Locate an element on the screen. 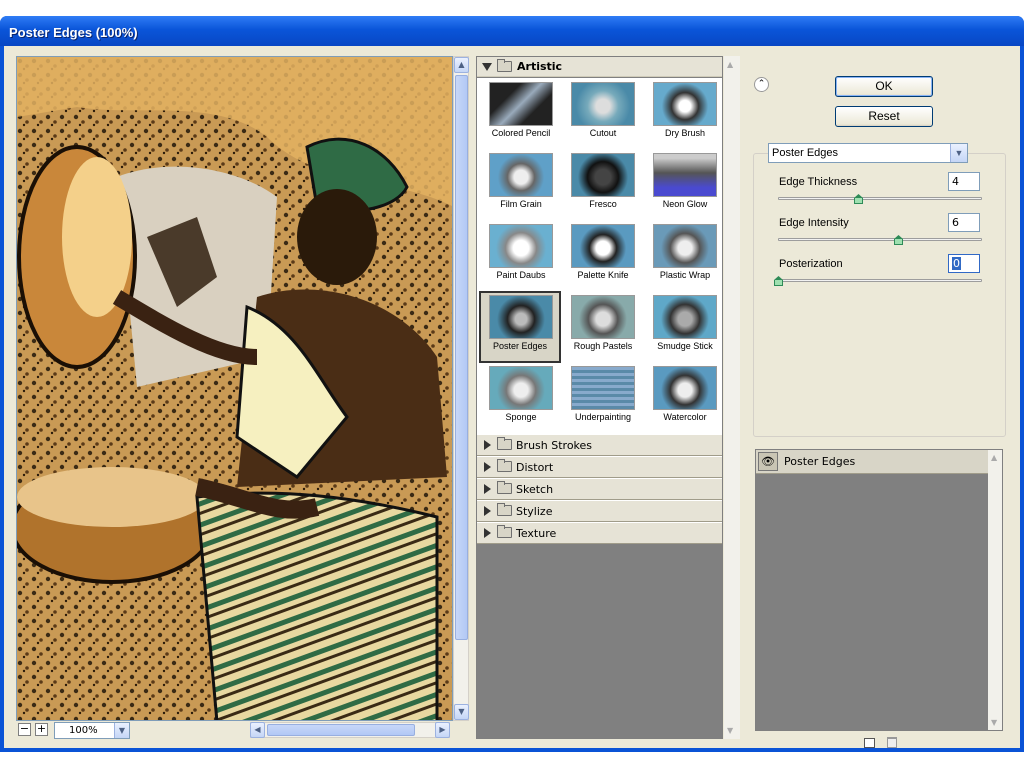 The image size is (1024, 768). category-sketch: Sketch is located at coordinates (599, 489).